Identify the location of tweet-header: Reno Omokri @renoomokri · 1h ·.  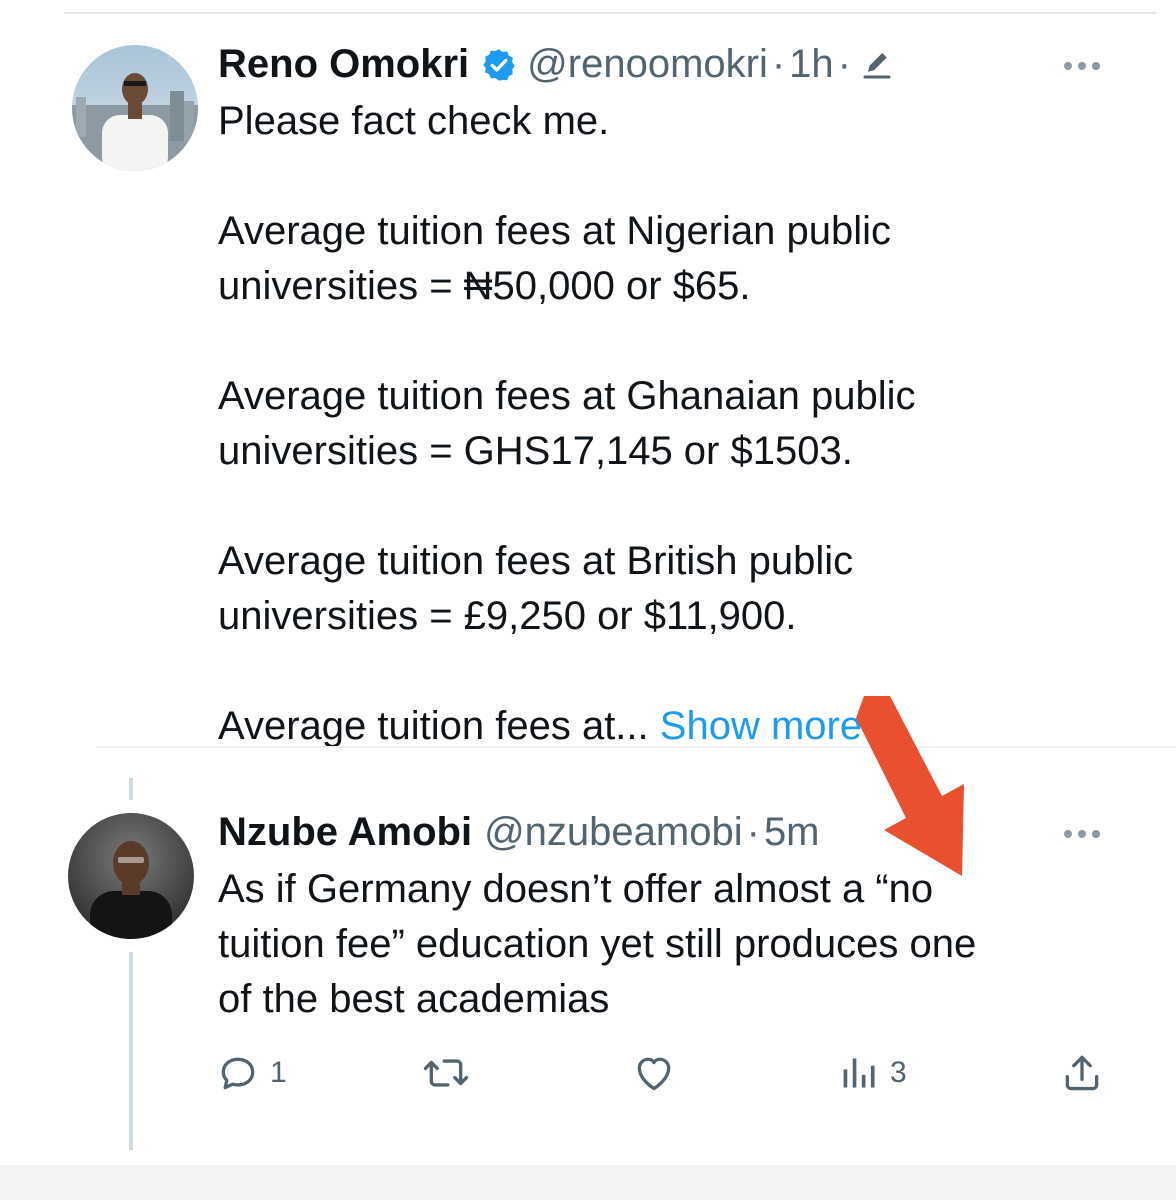
(556, 64).